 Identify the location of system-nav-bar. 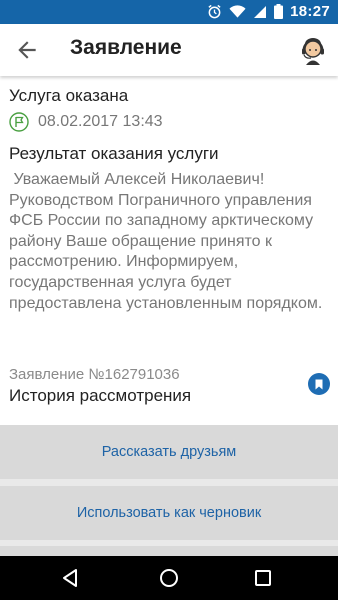
(169, 578).